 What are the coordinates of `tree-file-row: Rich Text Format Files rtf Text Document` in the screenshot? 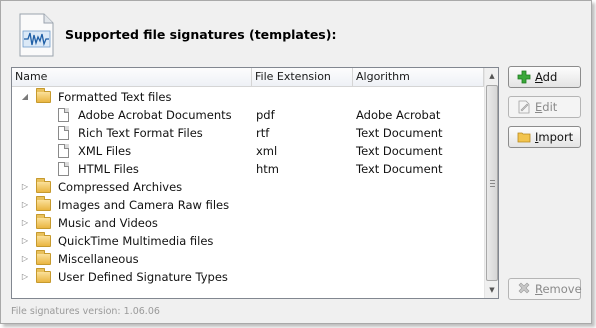 It's located at (248, 133).